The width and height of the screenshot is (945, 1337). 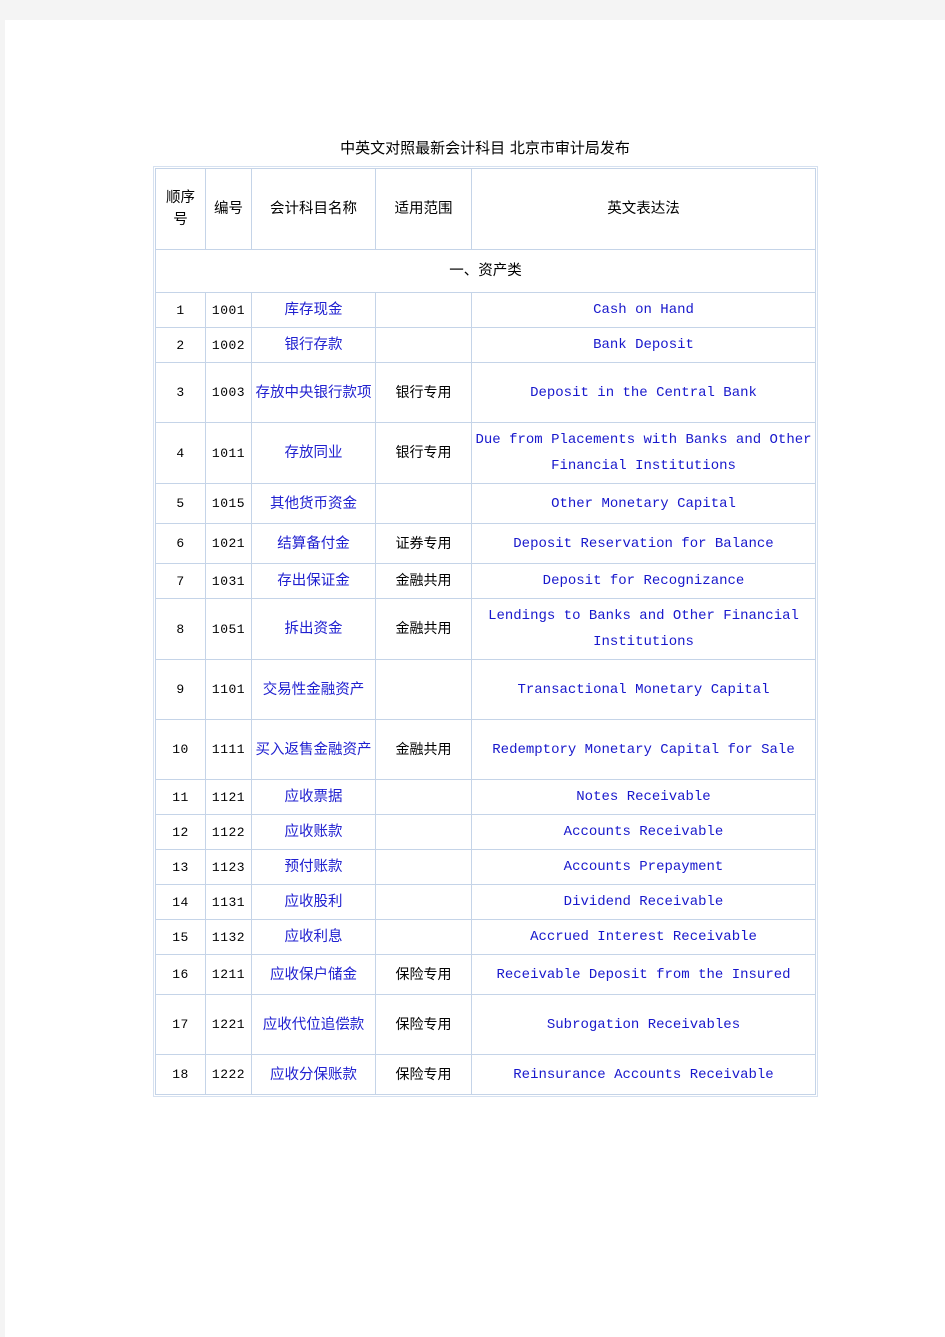 I want to click on cell-code: 1051, so click(x=228, y=629).